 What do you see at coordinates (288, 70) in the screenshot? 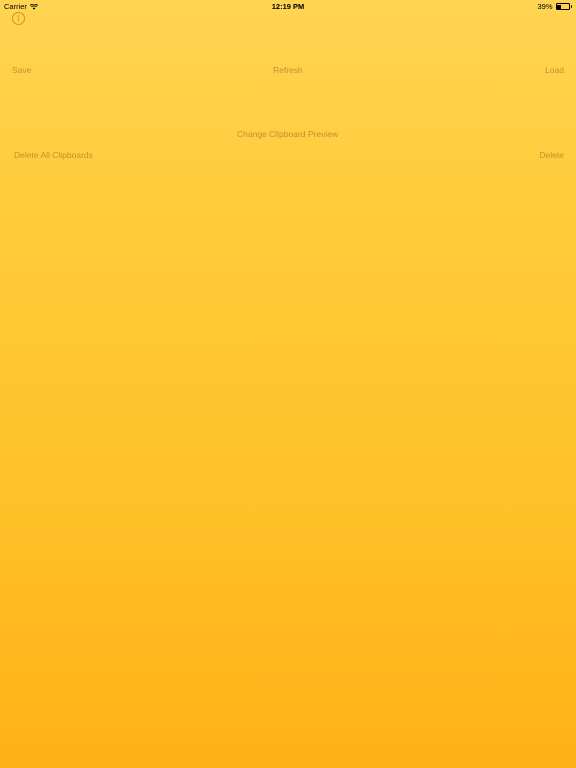
I see `refresh-button: Refresh` at bounding box center [288, 70].